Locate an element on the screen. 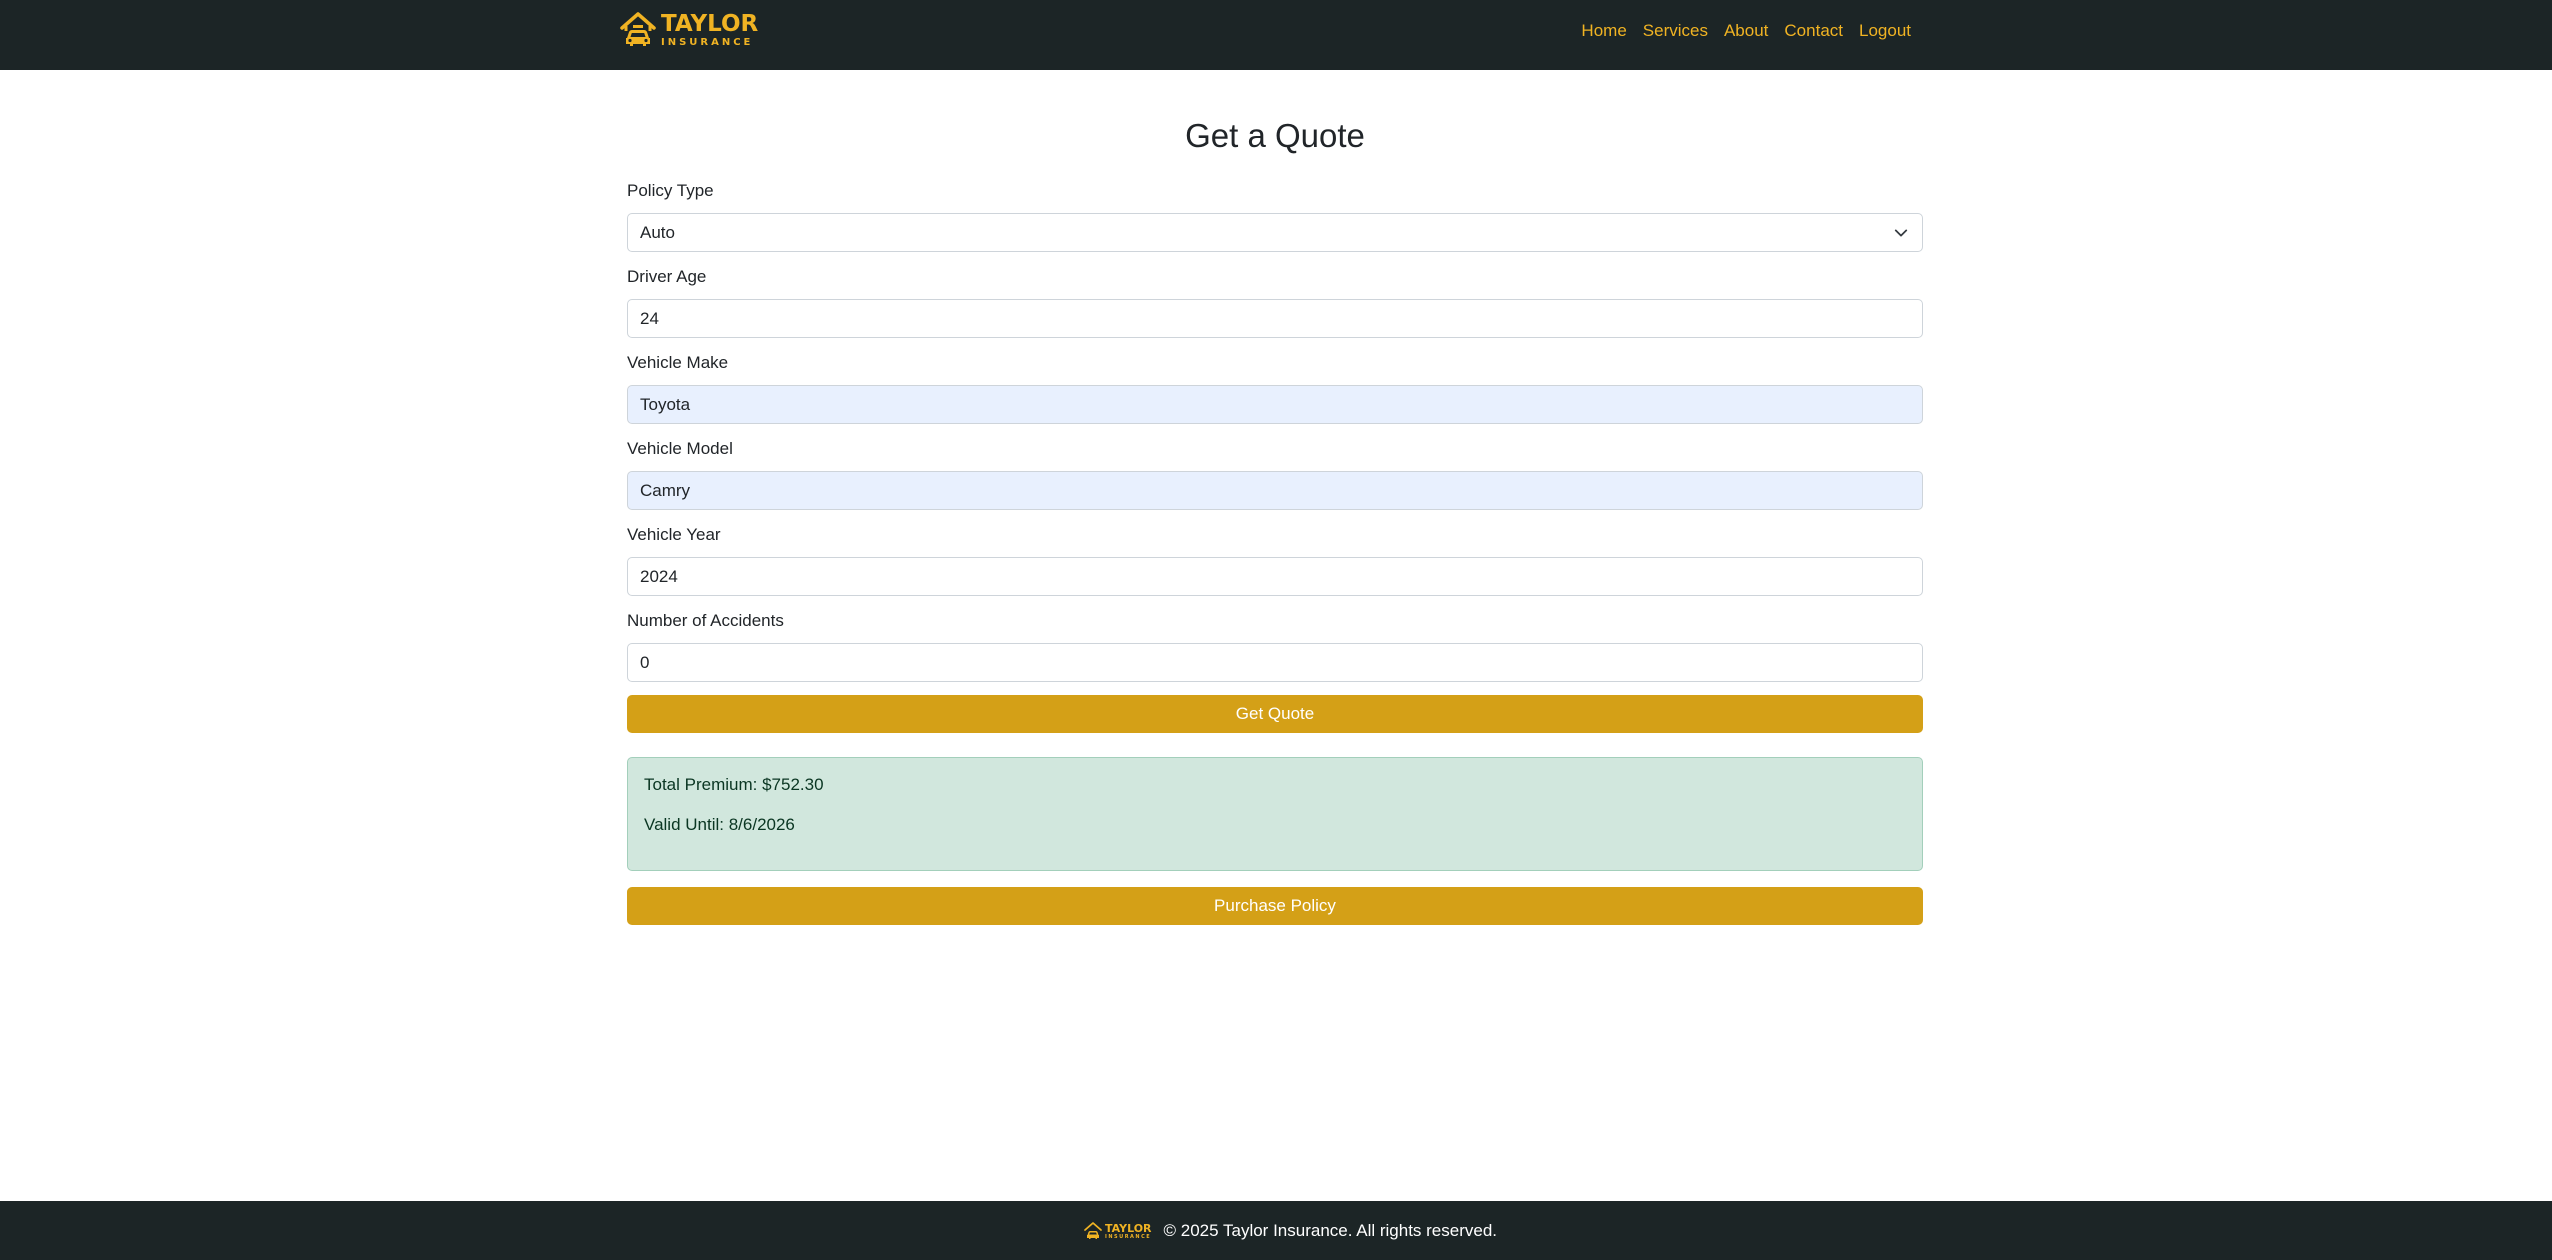  valid-until-text: Valid Until: 8/6/2026 is located at coordinates (719, 824).